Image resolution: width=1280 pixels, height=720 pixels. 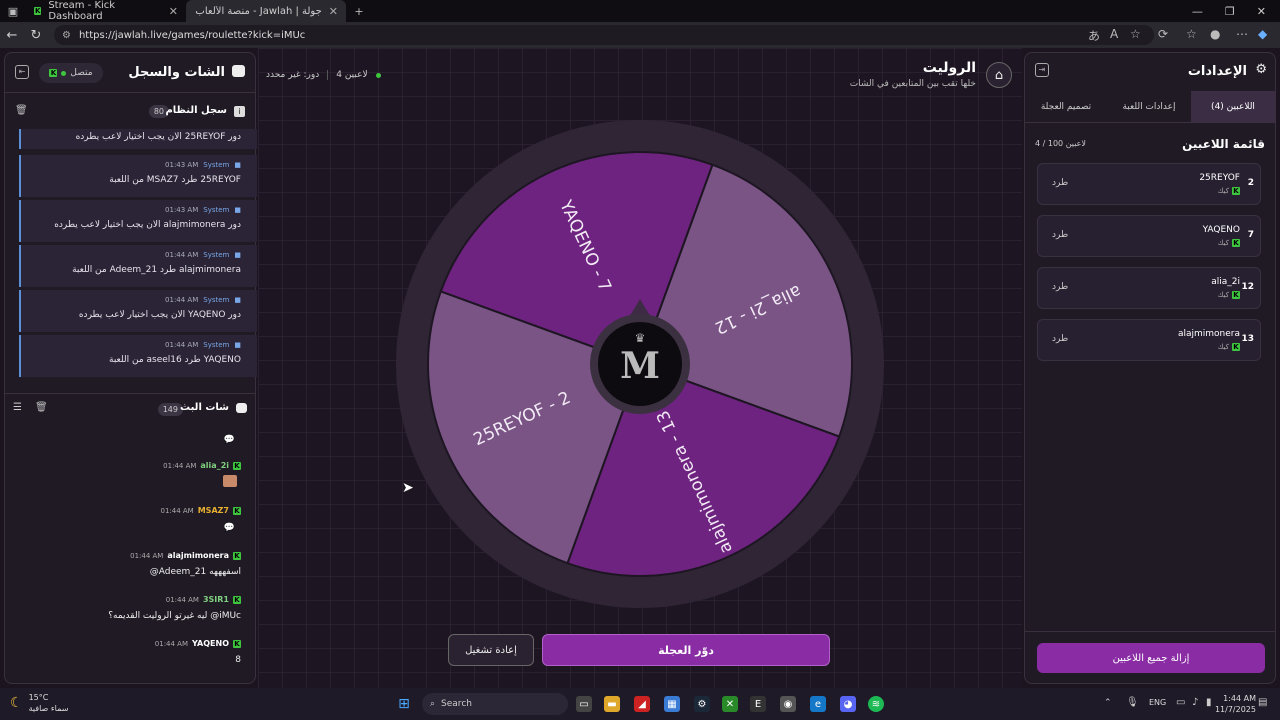 What do you see at coordinates (1242, 34) in the screenshot?
I see `more-icon: ⋯` at bounding box center [1242, 34].